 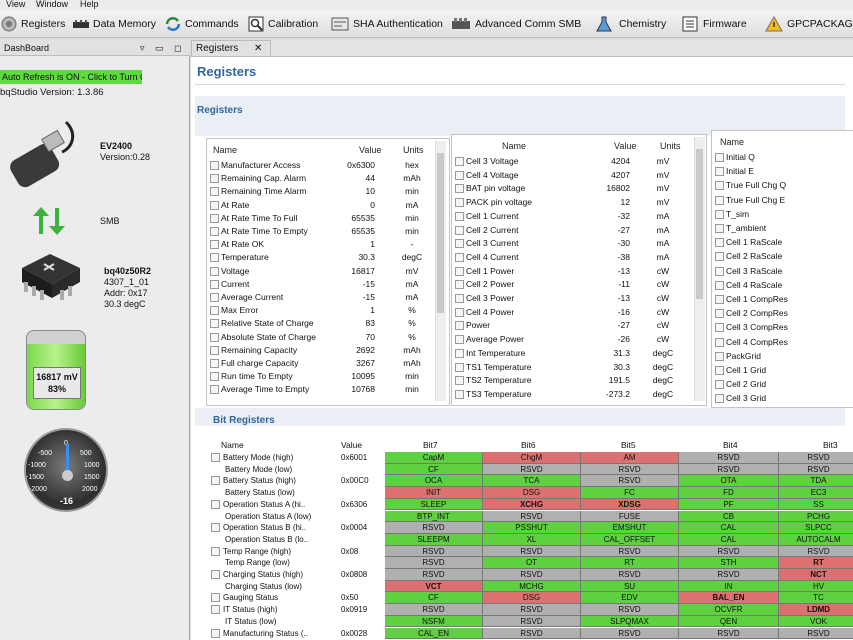 What do you see at coordinates (782, 356) in the screenshot?
I see `register-row: PackGrid` at bounding box center [782, 356].